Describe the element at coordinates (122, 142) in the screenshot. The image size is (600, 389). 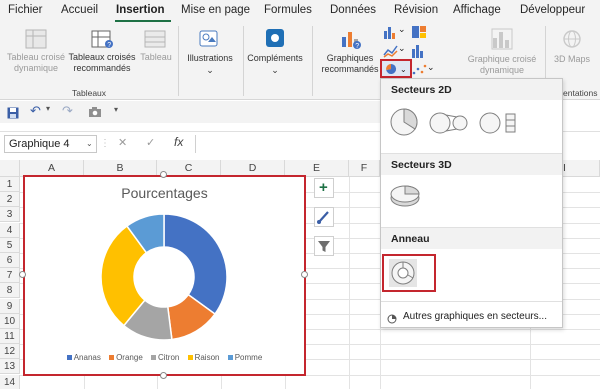
I see `cancel-icon: ✕` at that location.